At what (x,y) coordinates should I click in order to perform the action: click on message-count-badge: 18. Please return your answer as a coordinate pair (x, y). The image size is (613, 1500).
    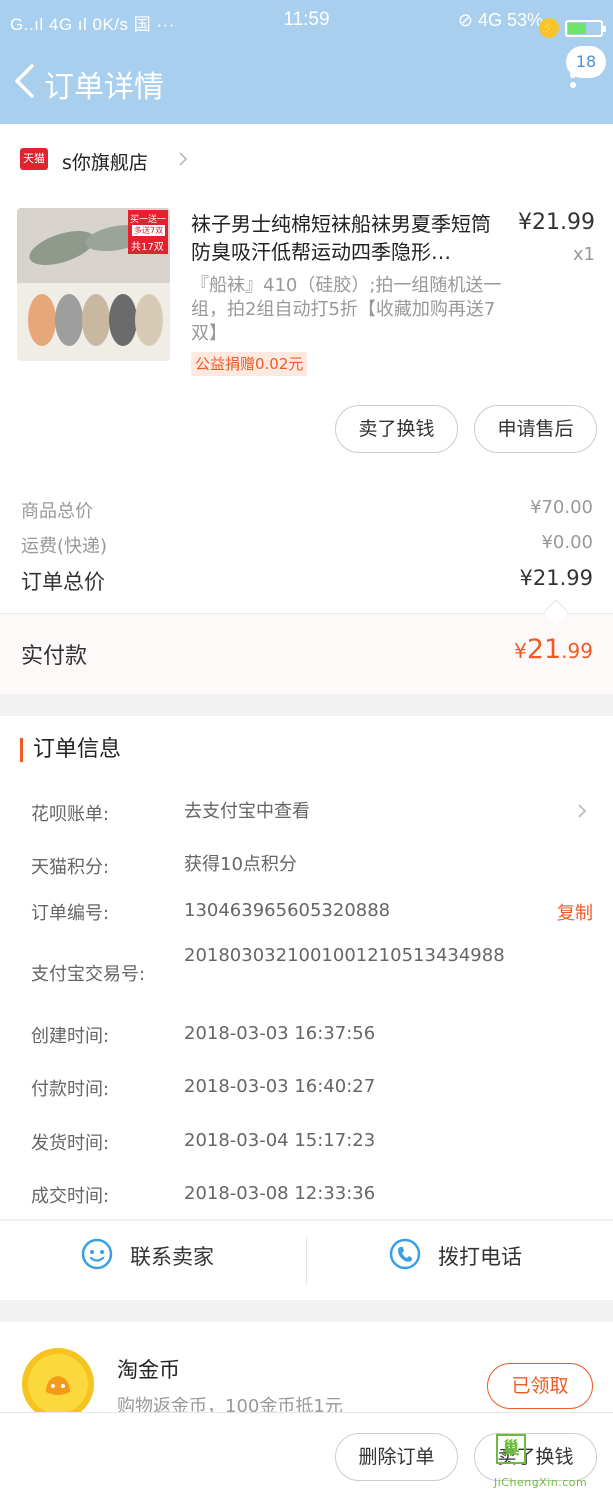
    Looking at the image, I should click on (586, 62).